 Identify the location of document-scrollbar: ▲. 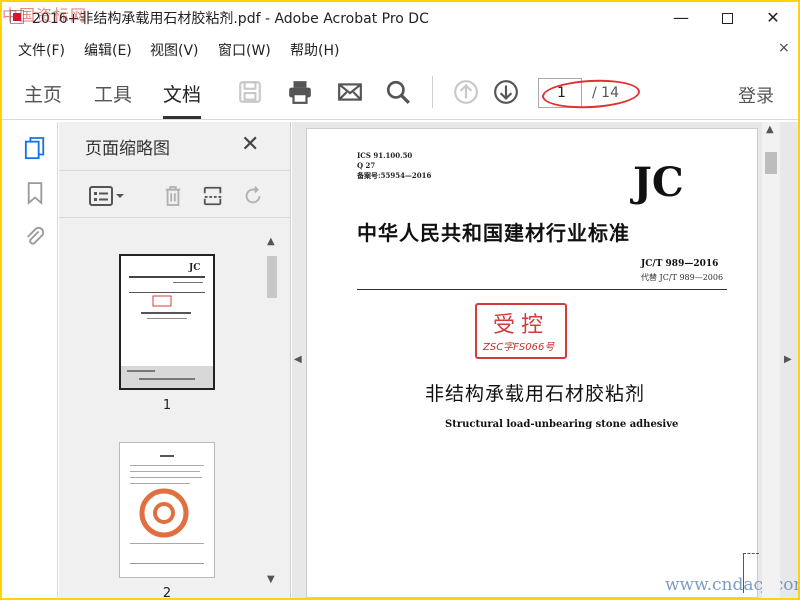
(771, 360).